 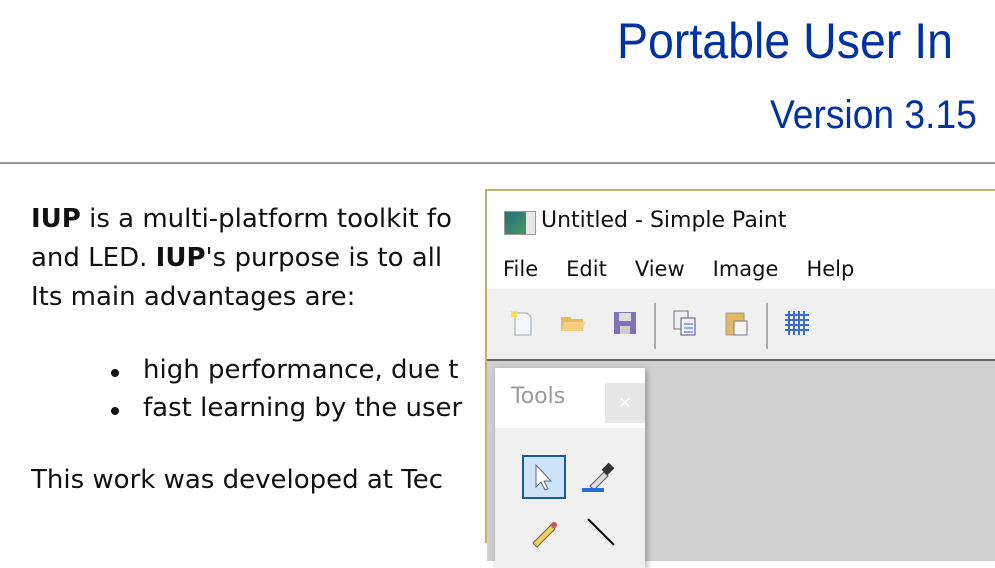 What do you see at coordinates (284, 370) in the screenshot?
I see `list-item: high performance, due t` at bounding box center [284, 370].